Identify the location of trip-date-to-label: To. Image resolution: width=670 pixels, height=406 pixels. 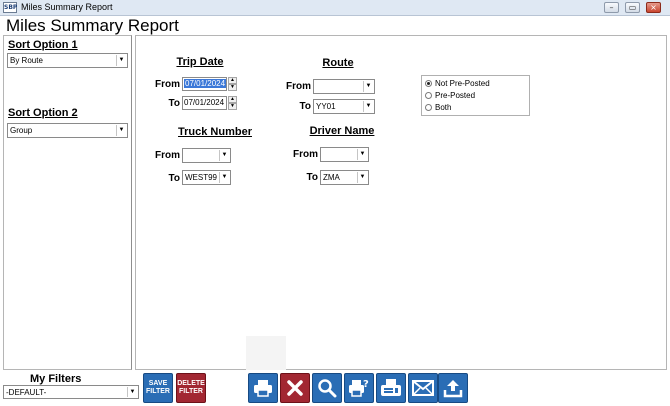
(174, 103).